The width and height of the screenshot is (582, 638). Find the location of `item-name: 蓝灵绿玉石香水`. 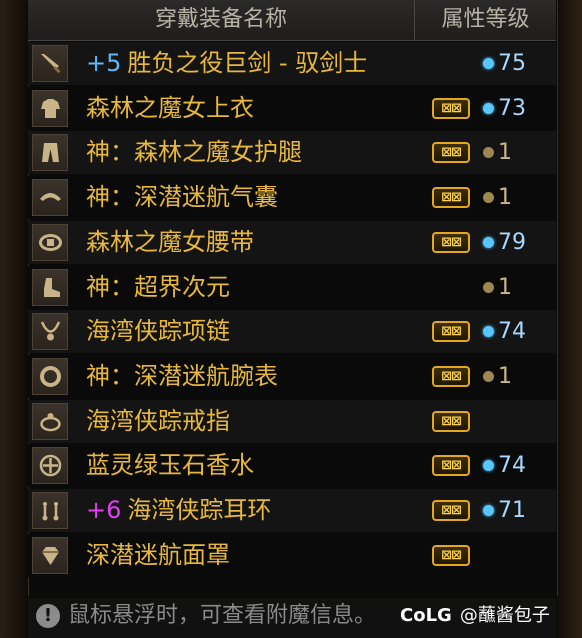

item-name: 蓝灵绿玉石香水 is located at coordinates (170, 465).